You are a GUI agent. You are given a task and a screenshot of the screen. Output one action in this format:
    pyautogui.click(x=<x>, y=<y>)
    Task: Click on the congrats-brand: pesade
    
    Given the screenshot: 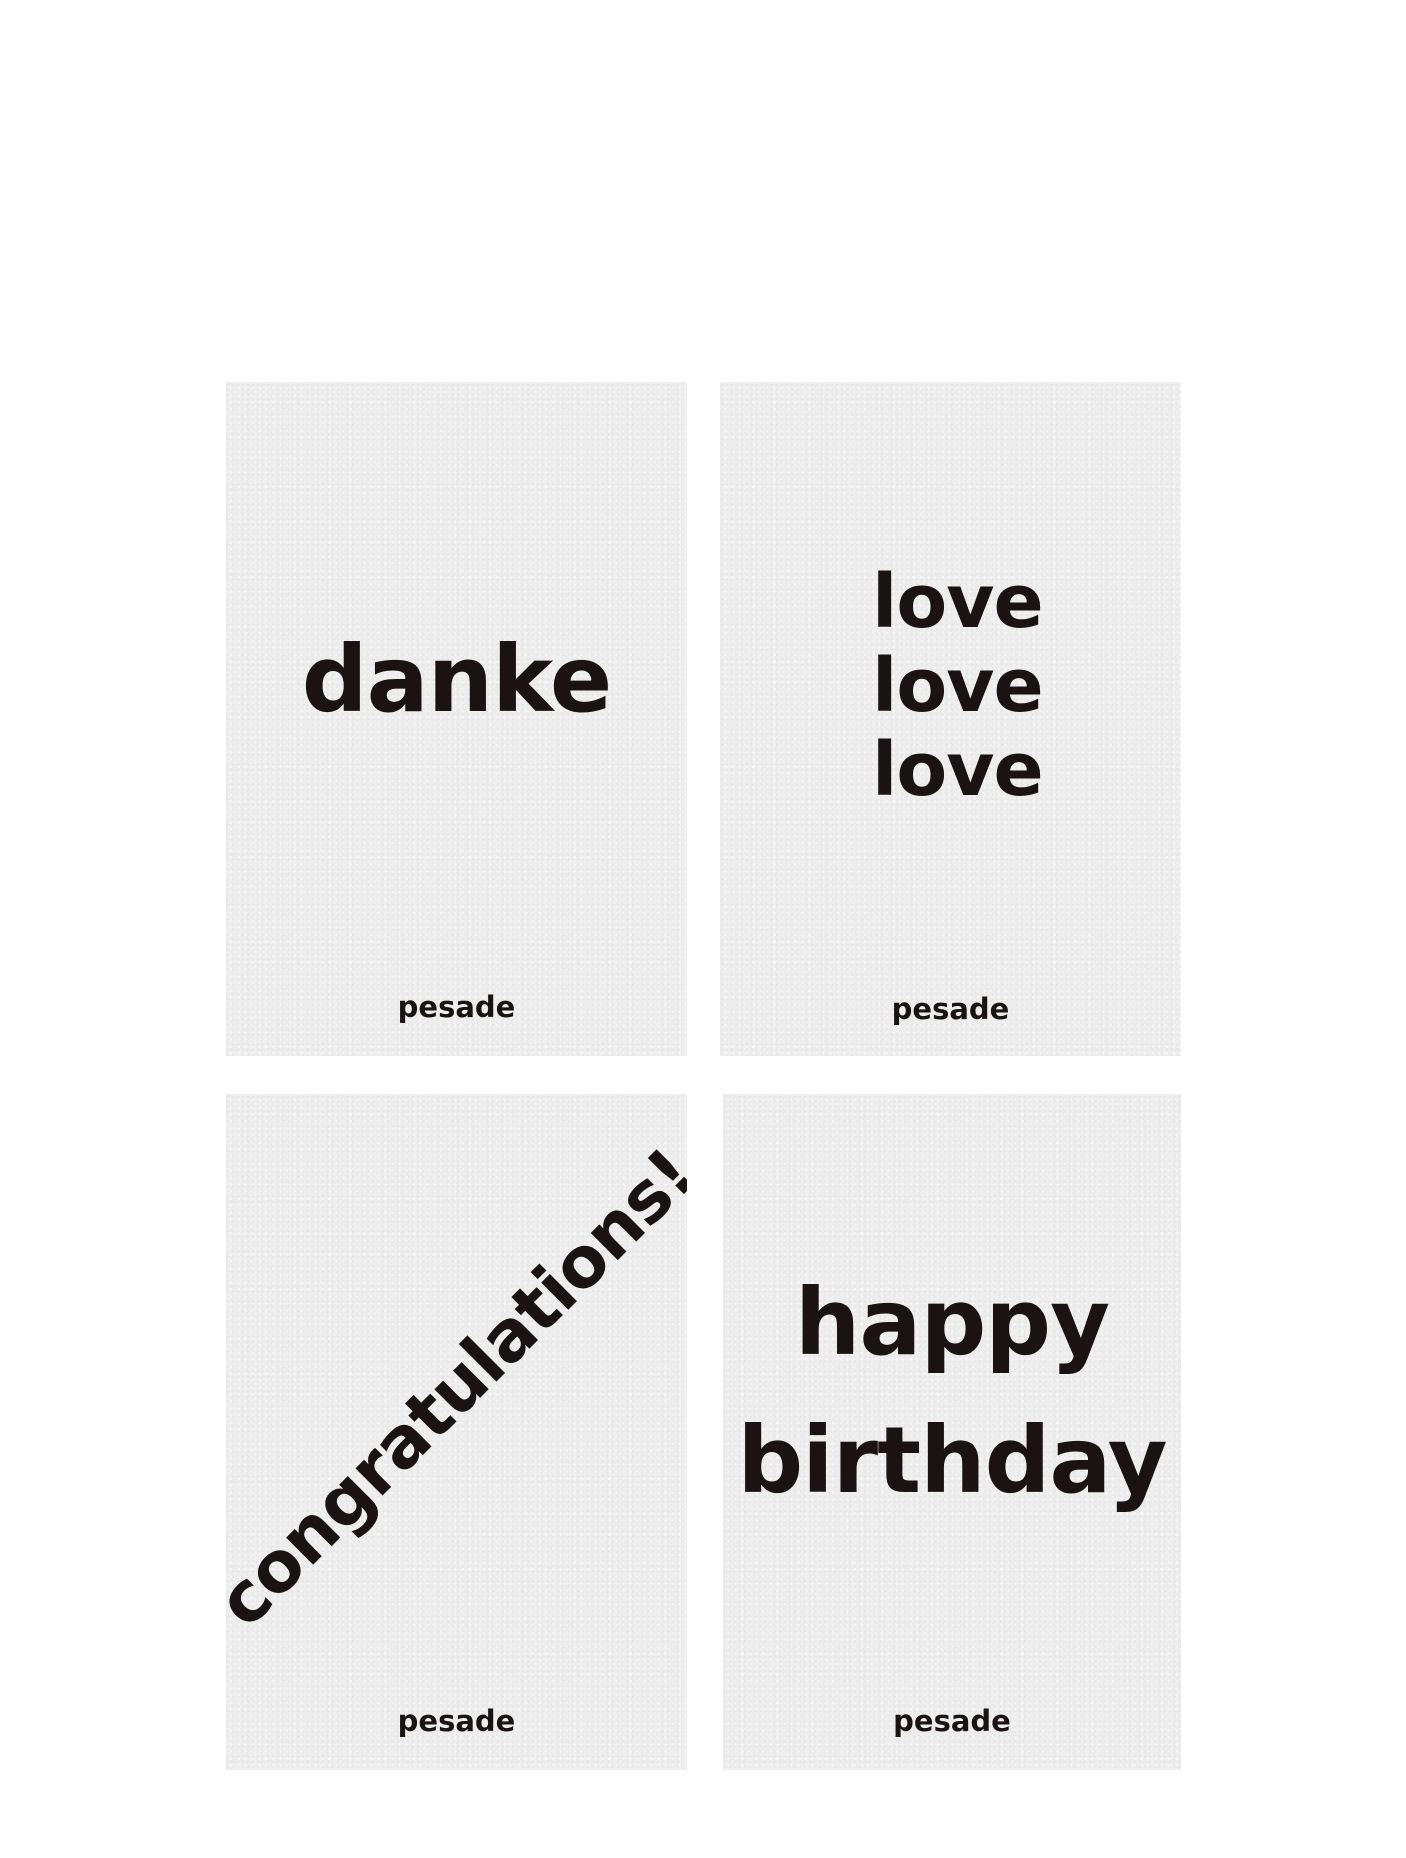 What is the action you would take?
    pyautogui.click(x=456, y=1721)
    